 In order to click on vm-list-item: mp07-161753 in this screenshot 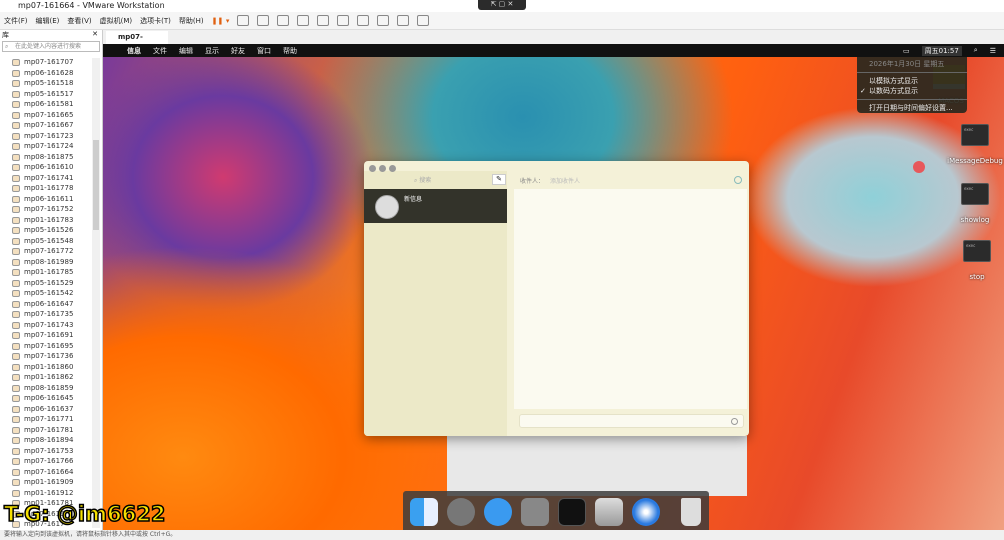, I will do `click(46, 451)`.